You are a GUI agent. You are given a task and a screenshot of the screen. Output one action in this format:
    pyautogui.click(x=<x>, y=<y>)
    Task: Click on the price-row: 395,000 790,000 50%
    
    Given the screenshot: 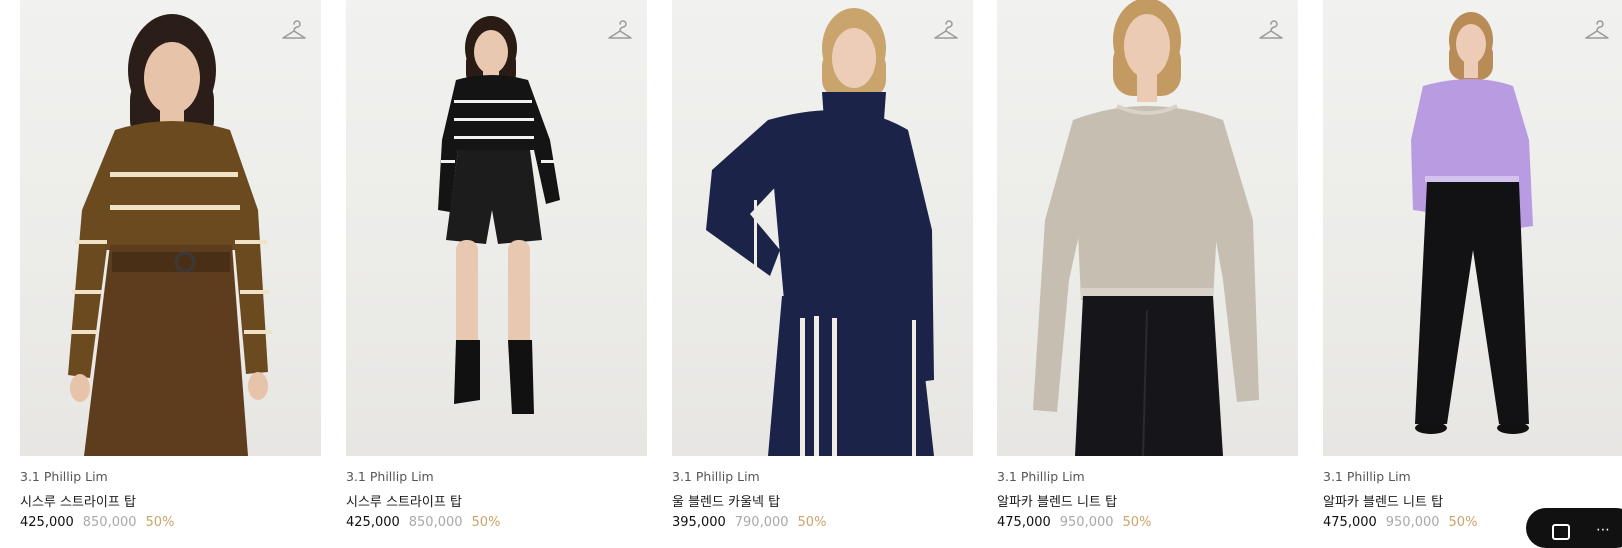 What is the action you would take?
    pyautogui.click(x=749, y=522)
    